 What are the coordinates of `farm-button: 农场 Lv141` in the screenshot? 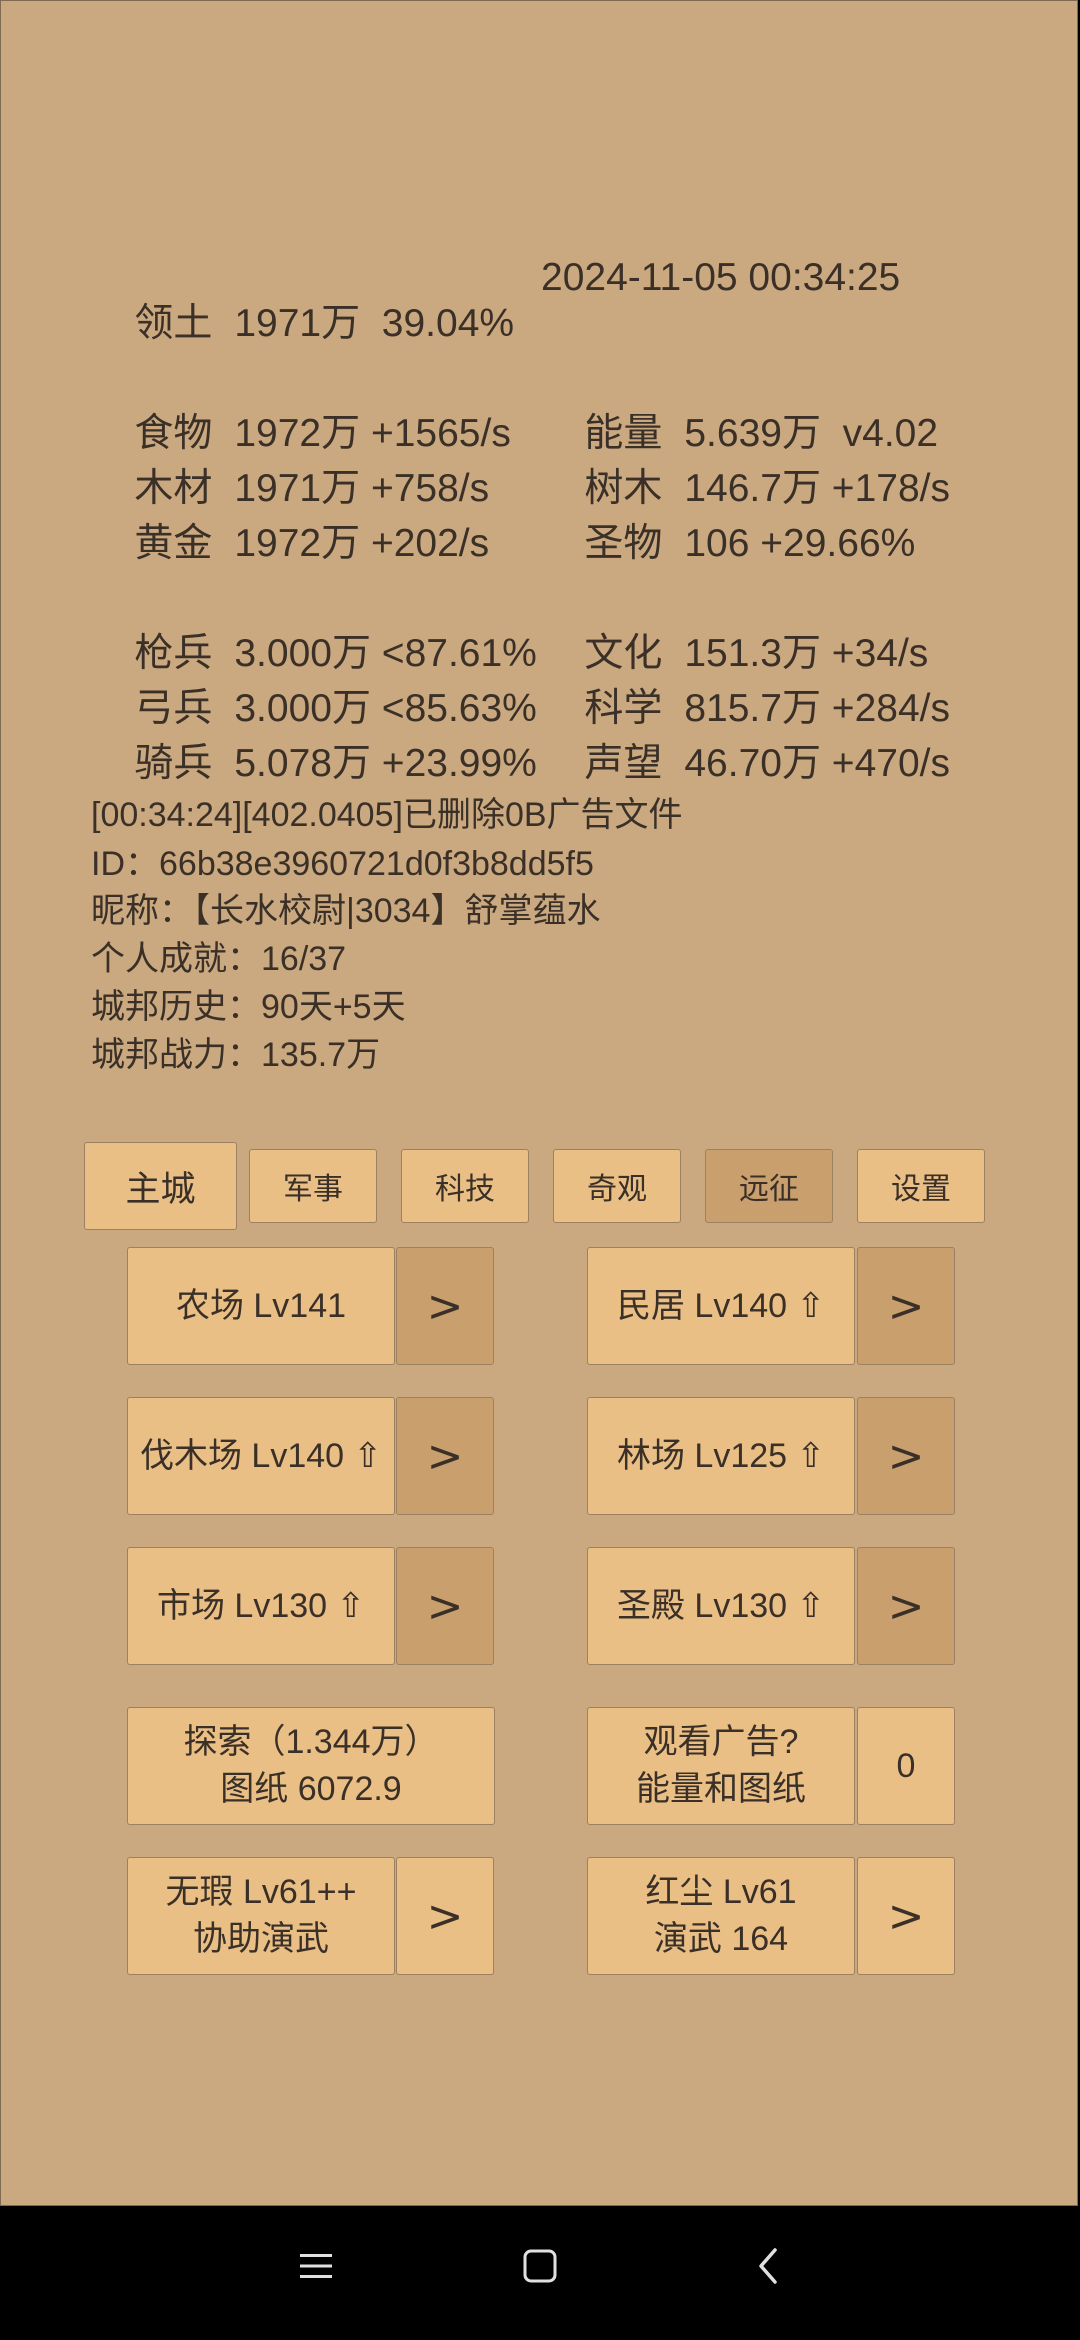 It's located at (261, 1306).